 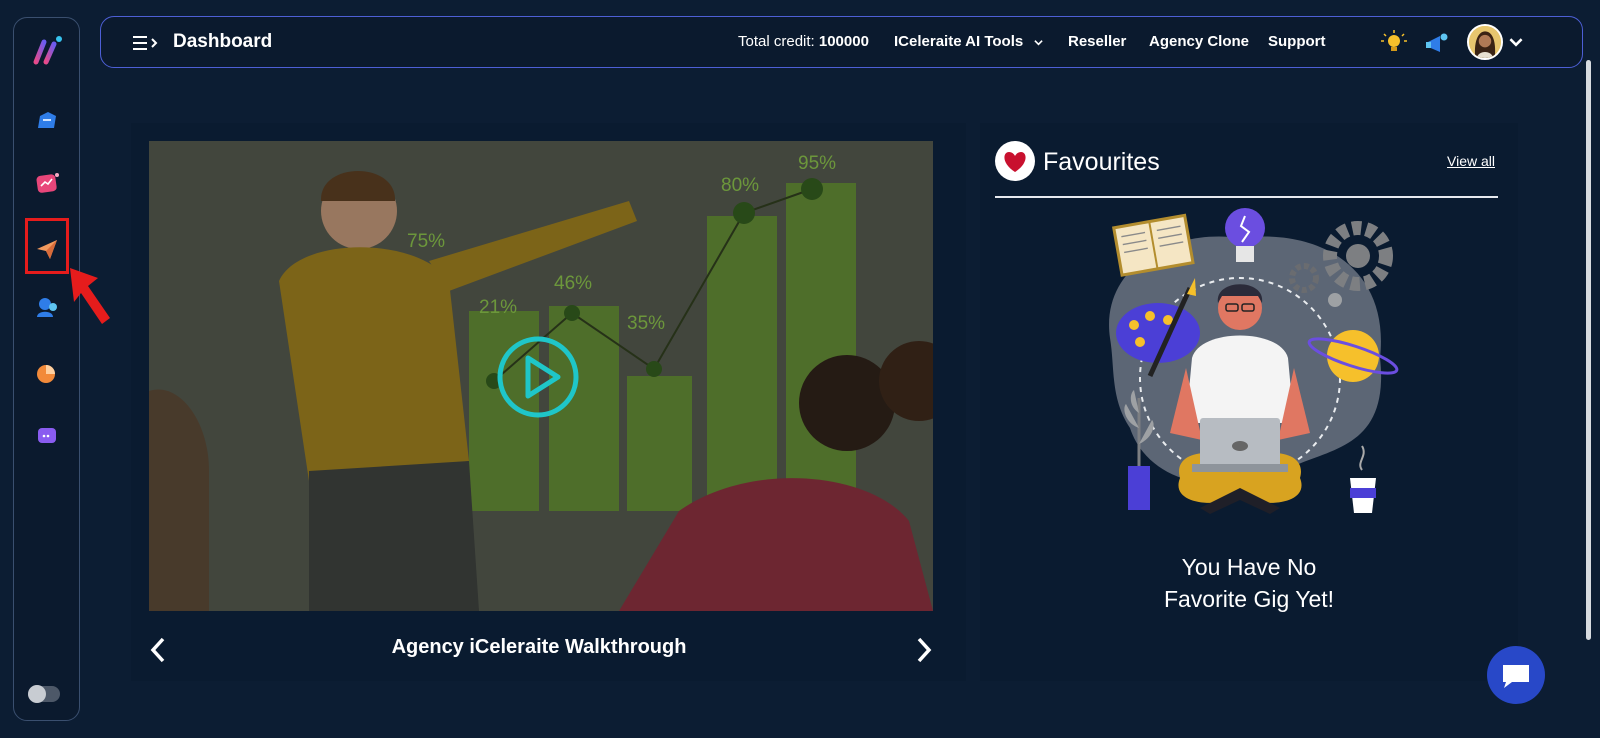 I want to click on sidebar, so click(x=46, y=369).